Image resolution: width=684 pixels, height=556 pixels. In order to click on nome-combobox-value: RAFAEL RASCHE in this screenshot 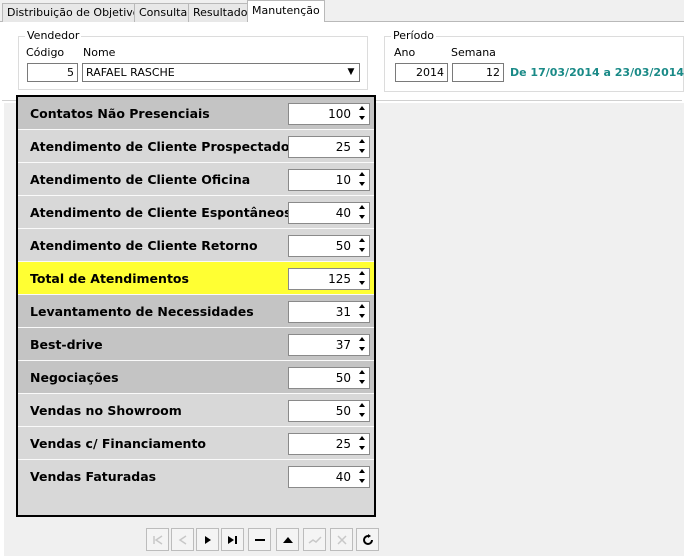, I will do `click(130, 72)`.